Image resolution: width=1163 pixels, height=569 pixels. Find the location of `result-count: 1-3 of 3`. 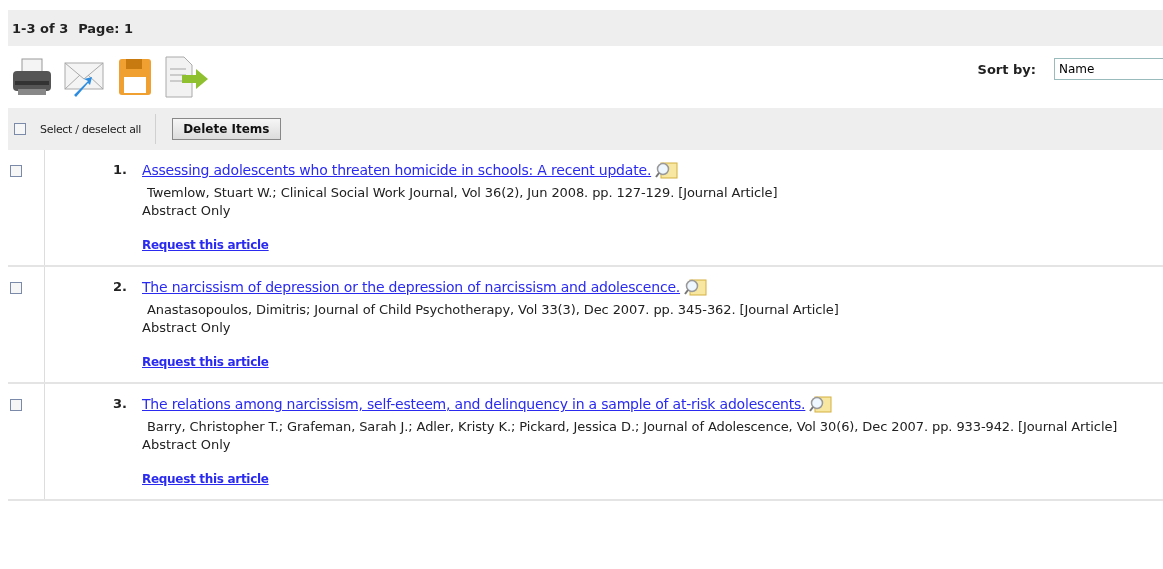

result-count: 1-3 of 3 is located at coordinates (40, 28).